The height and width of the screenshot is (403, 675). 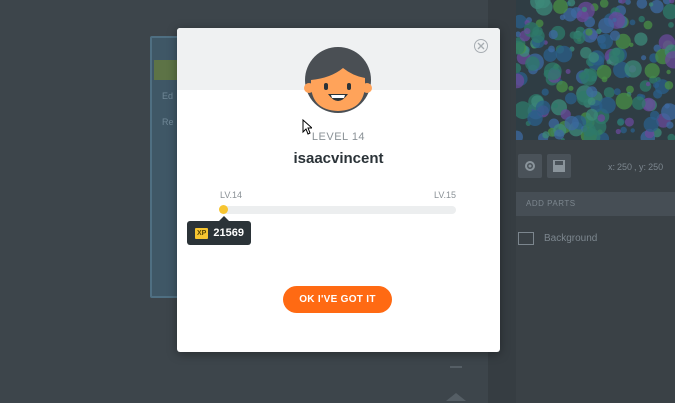 I want to click on level-label: LEVEL 14, so click(x=338, y=137).